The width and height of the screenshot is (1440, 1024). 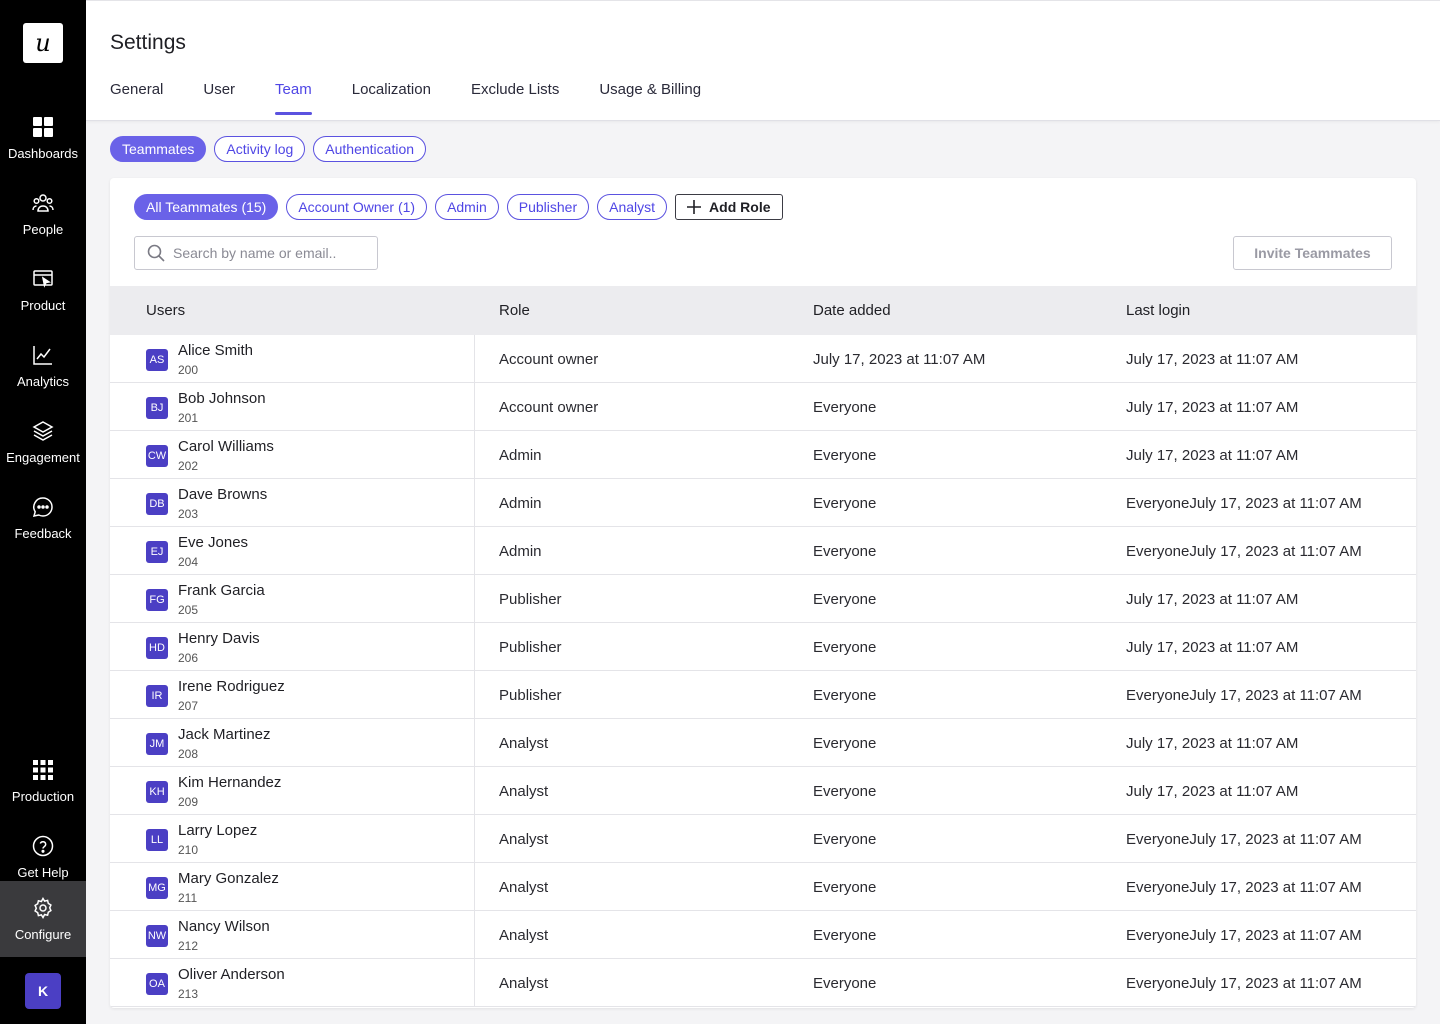 I want to click on user-name: Mary Gonzalez, so click(x=228, y=878).